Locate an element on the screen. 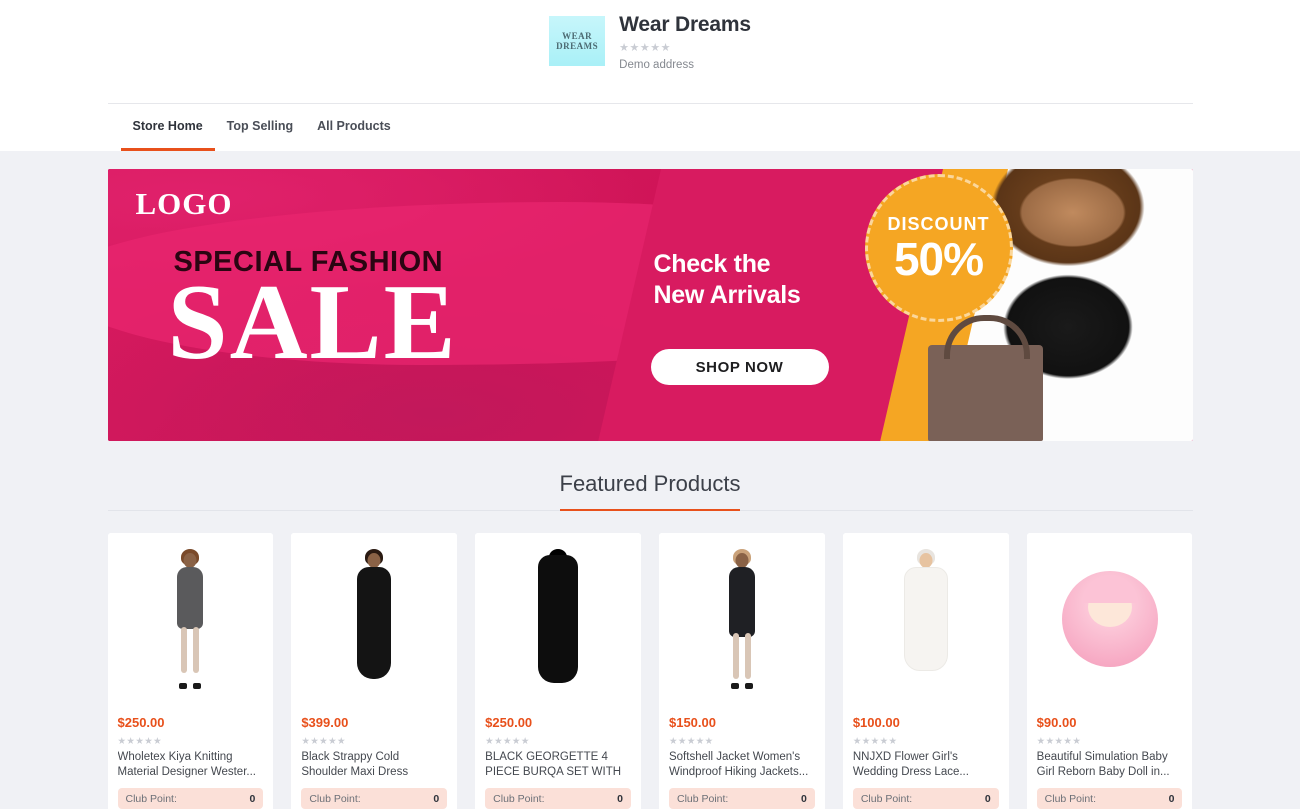 Image resolution: width=1300 pixels, height=809 pixels. discount-value: 50% is located at coordinates (938, 258).